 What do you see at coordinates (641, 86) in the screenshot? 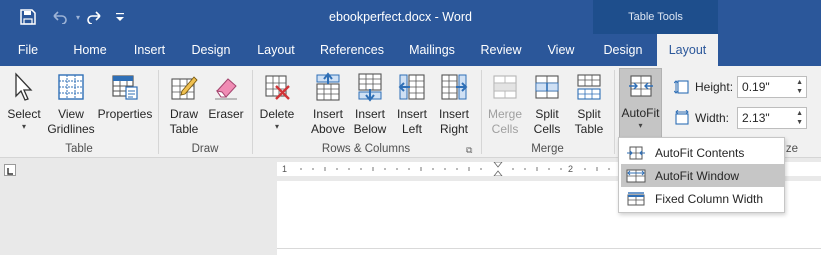
I see `autofit-icon` at bounding box center [641, 86].